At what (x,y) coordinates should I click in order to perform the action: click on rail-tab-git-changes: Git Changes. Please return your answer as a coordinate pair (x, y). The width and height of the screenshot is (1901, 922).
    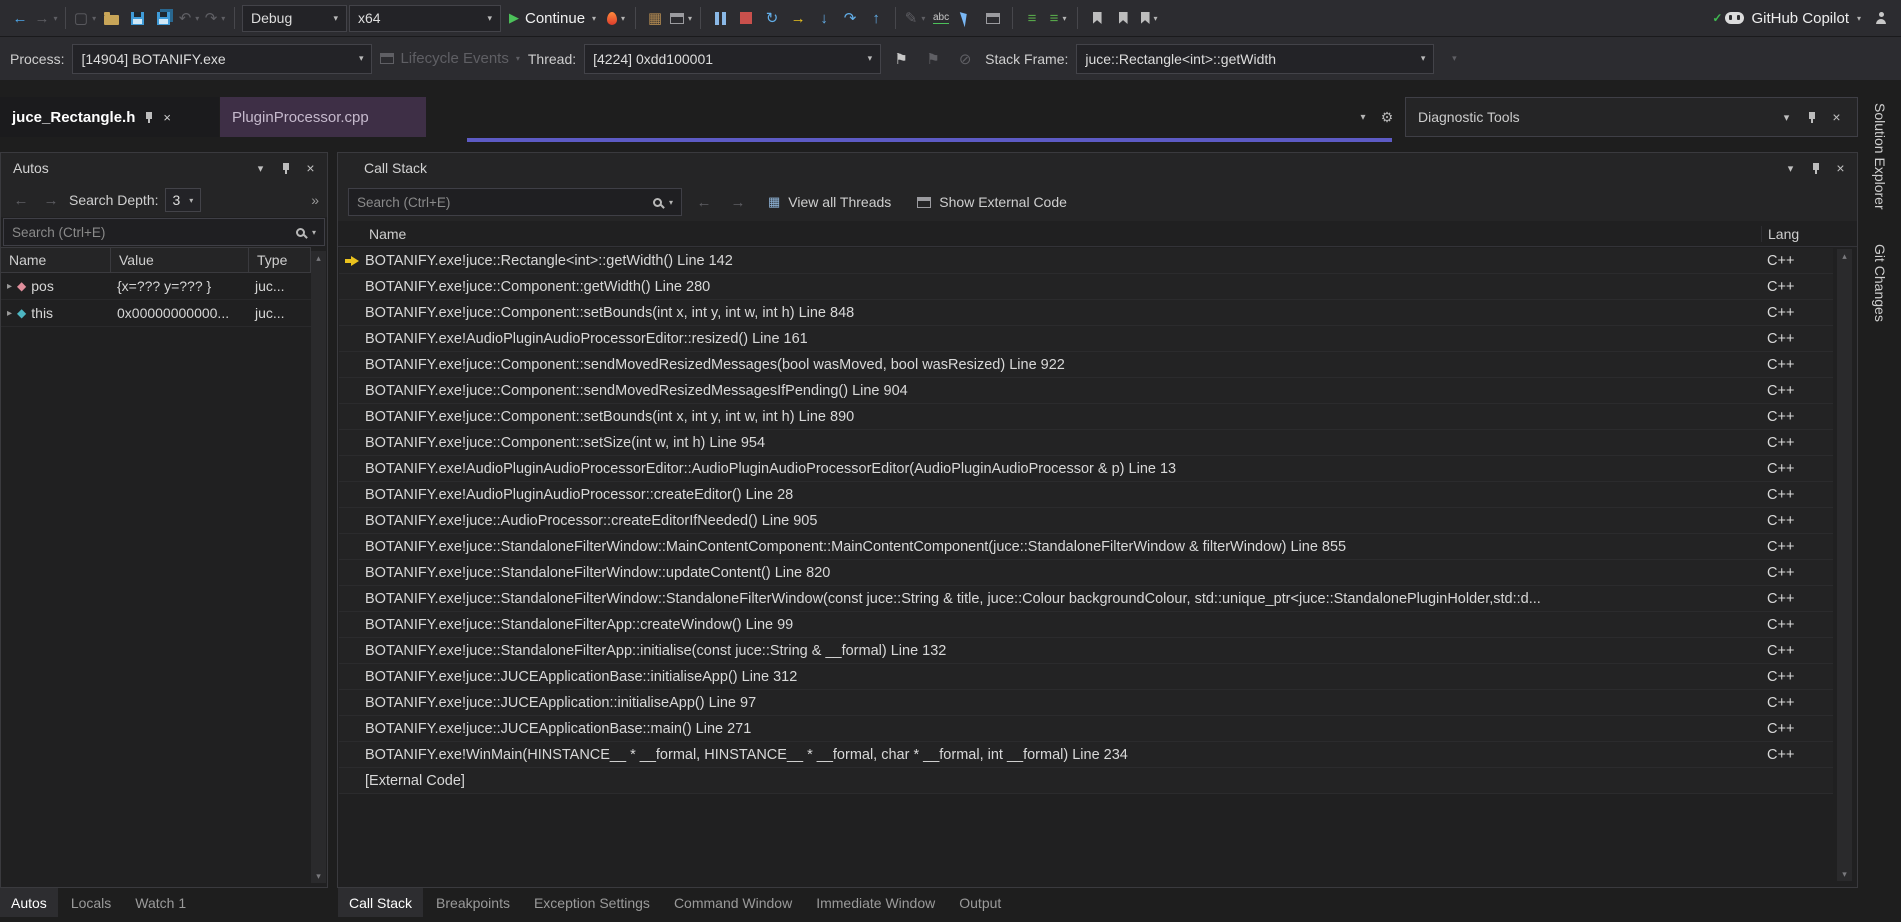
    Looking at the image, I should click on (1880, 283).